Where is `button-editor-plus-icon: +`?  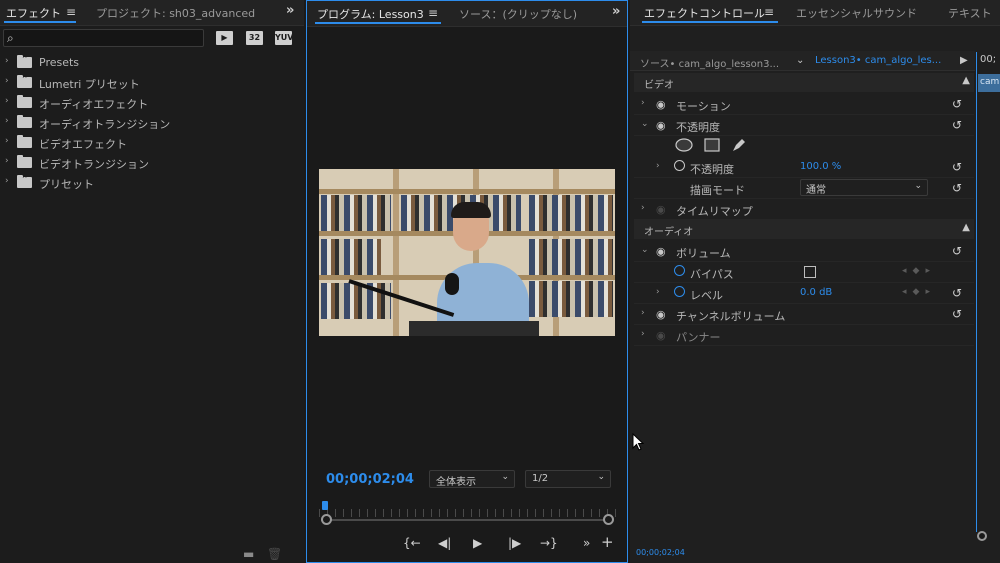 button-editor-plus-icon: + is located at coordinates (607, 542).